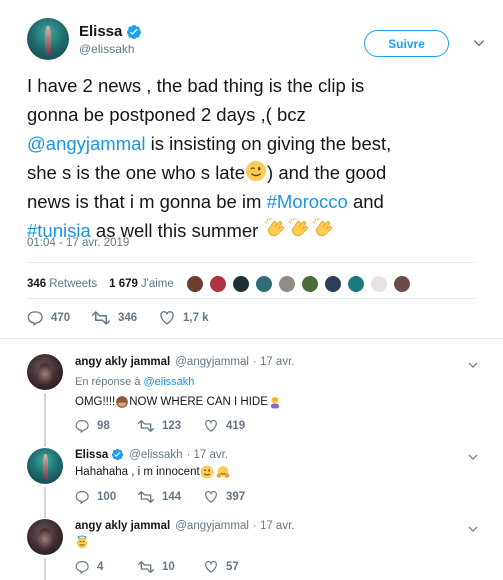 Image resolution: width=503 pixels, height=580 pixels. What do you see at coordinates (159, 497) in the screenshot?
I see `retweet-button: 144` at bounding box center [159, 497].